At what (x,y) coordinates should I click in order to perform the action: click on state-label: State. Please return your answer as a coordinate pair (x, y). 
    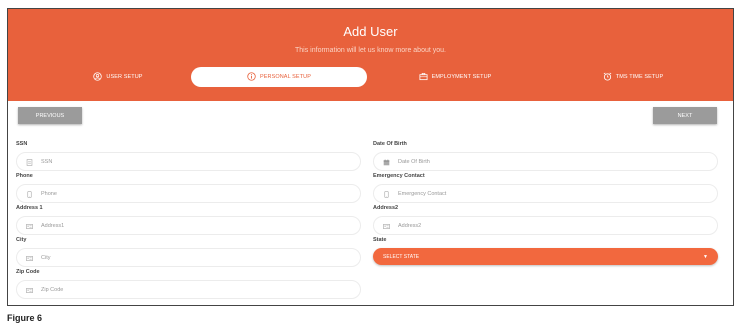
    Looking at the image, I should click on (380, 240).